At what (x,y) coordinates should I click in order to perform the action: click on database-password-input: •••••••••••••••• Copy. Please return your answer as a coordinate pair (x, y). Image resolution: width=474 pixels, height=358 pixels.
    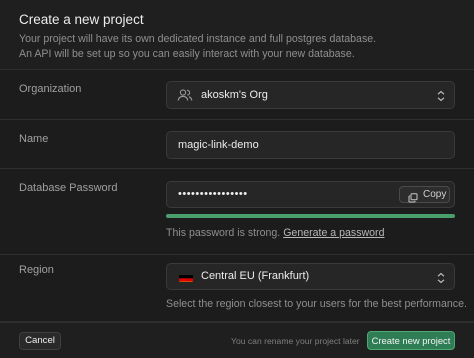
    Looking at the image, I should click on (310, 194).